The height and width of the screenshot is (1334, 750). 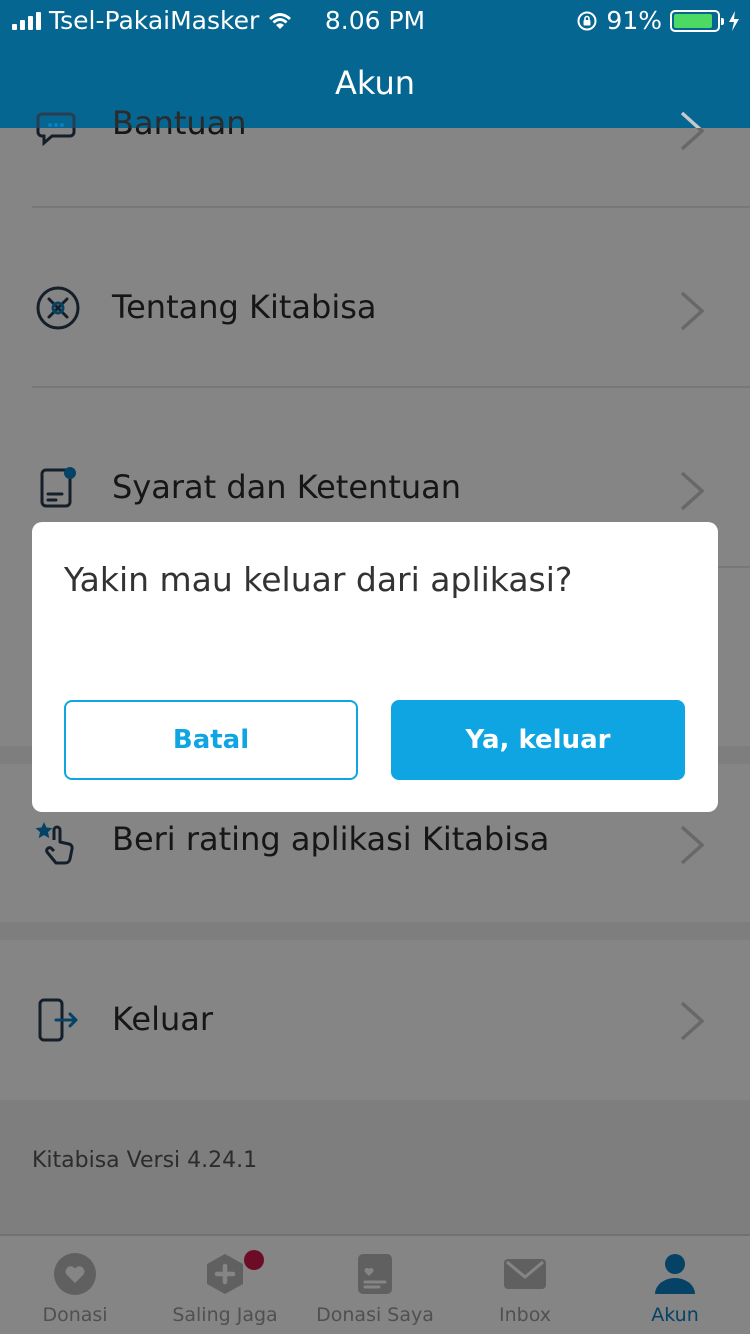 What do you see at coordinates (538, 740) in the screenshot?
I see `confirm-logout-button: Ya, keluar` at bounding box center [538, 740].